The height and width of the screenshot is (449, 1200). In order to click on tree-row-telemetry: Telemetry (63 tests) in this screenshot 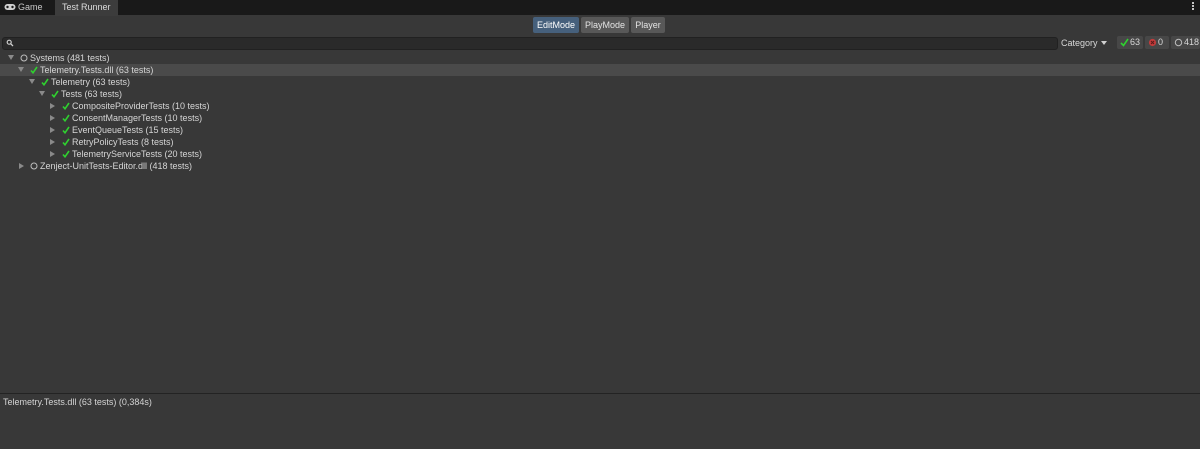, I will do `click(600, 82)`.